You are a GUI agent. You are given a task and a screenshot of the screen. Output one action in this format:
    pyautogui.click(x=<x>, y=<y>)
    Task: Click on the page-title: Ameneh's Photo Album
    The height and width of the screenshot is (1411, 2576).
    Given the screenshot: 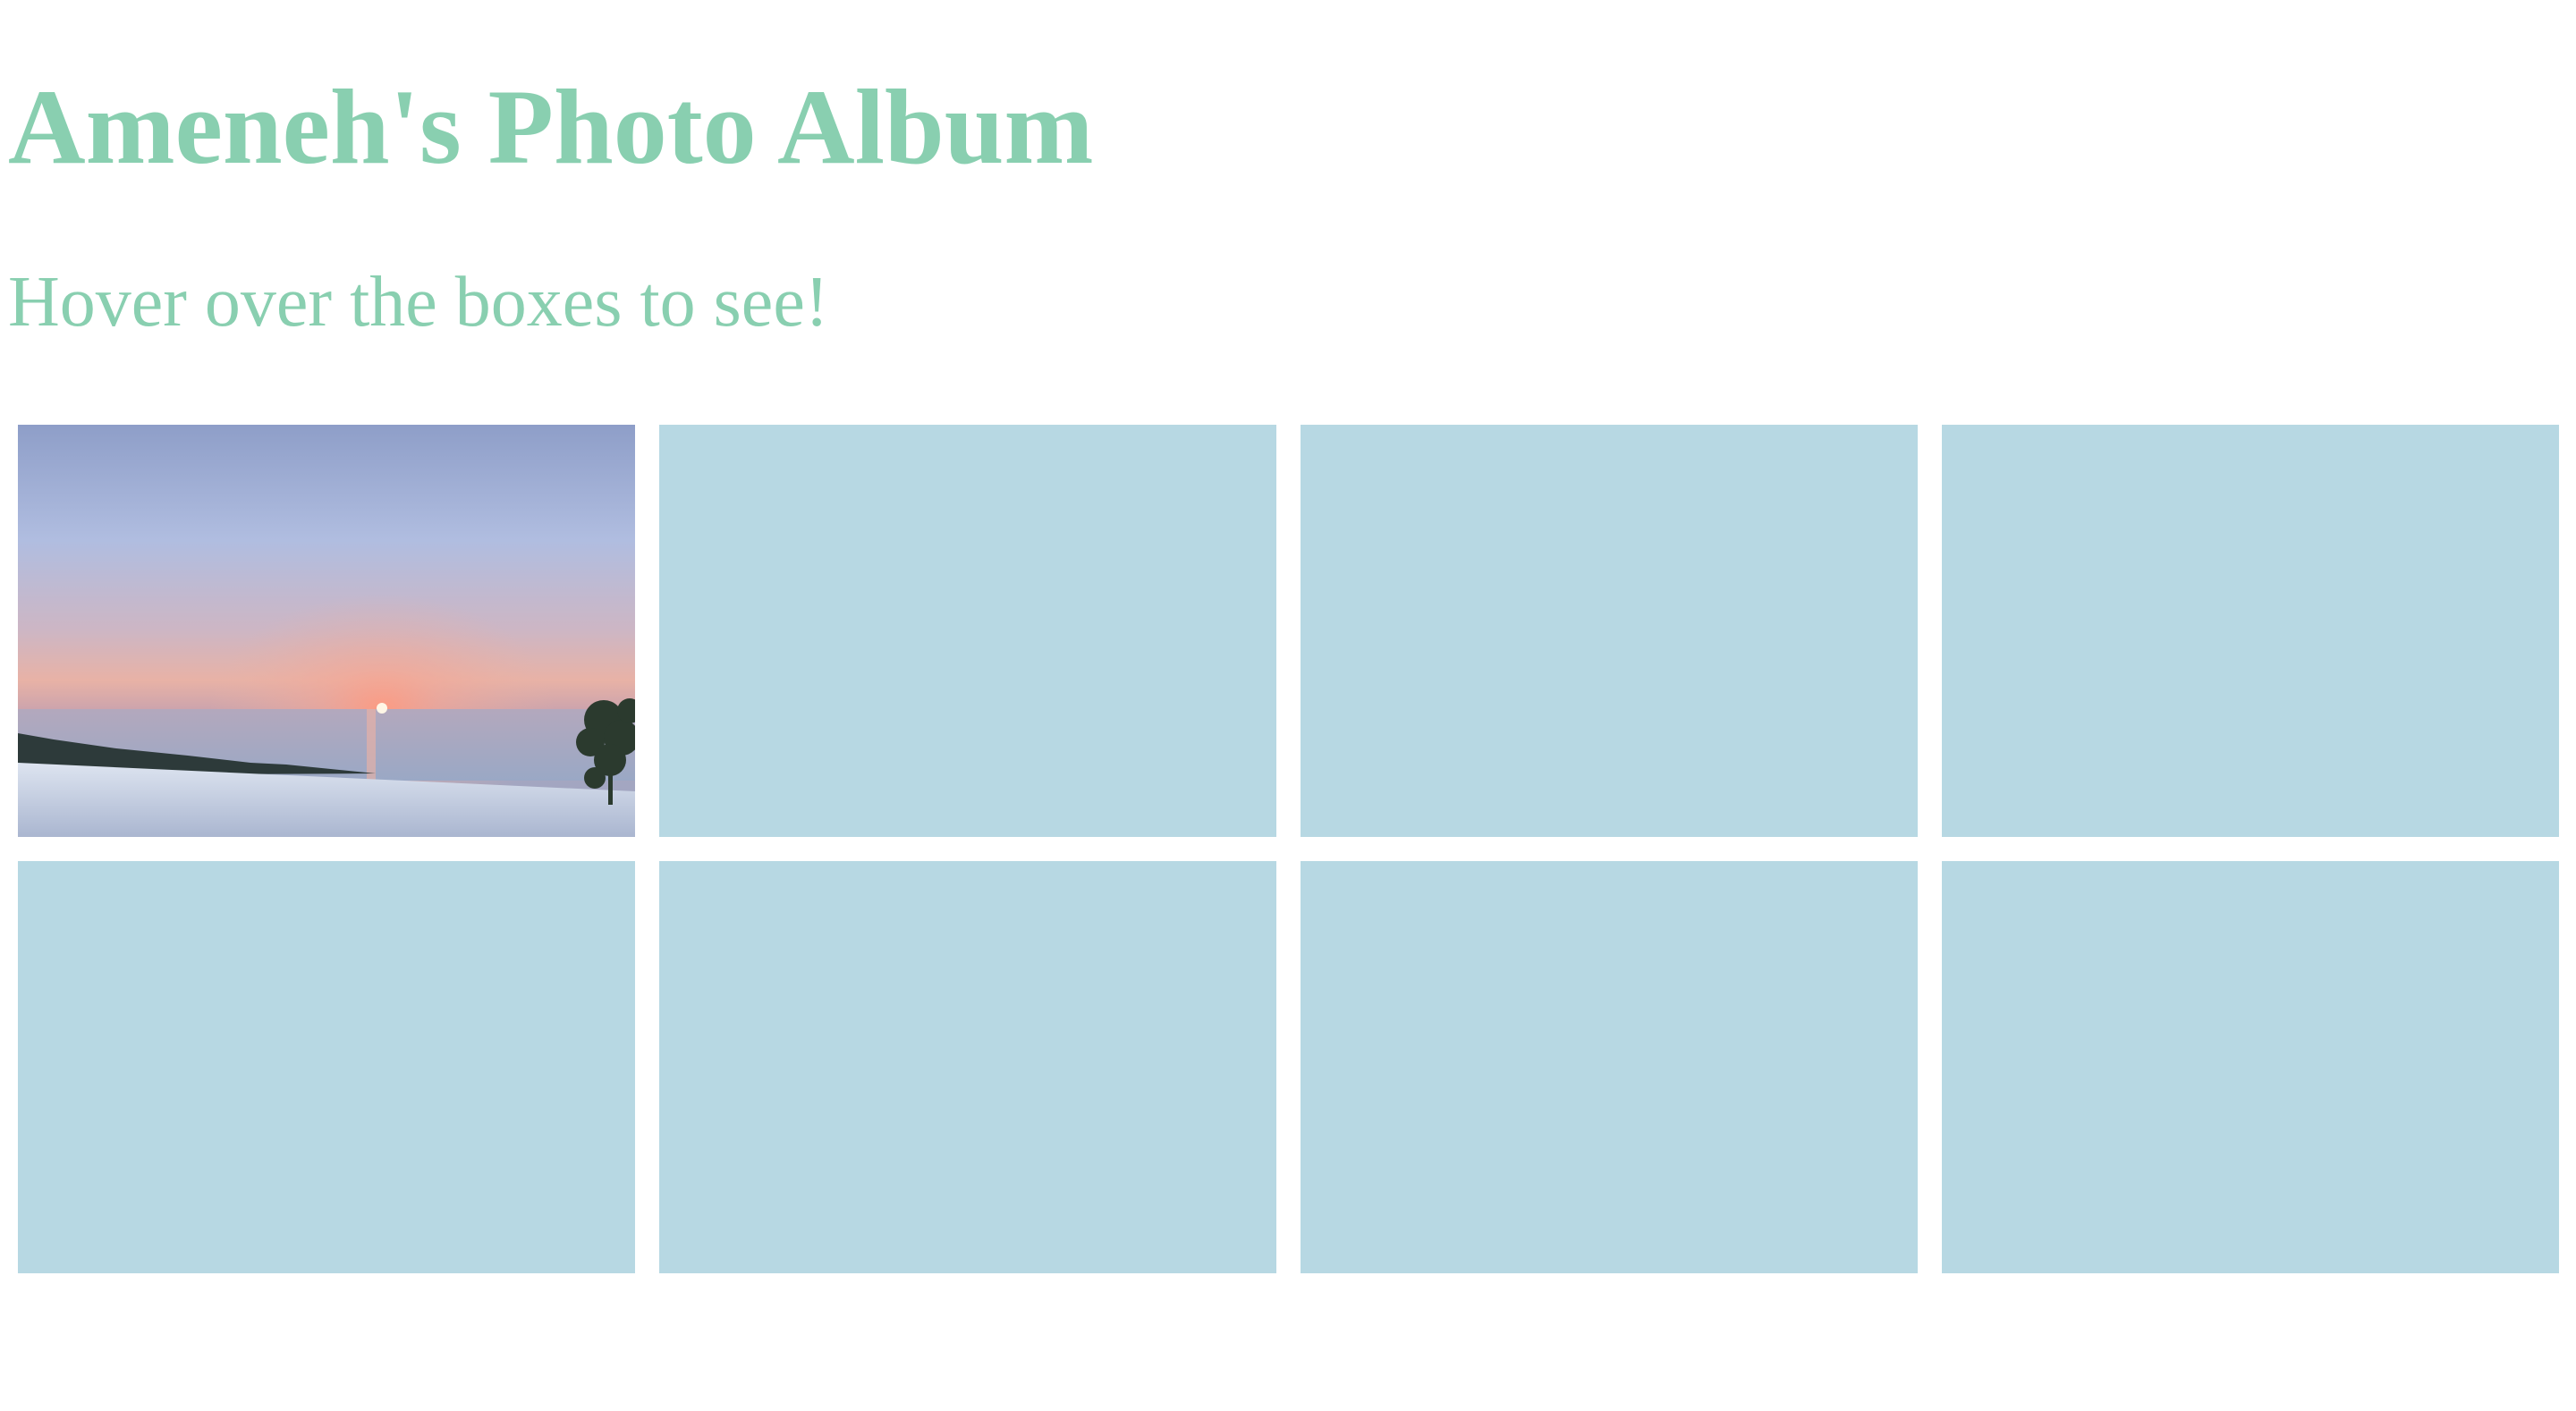 What is the action you would take?
    pyautogui.click(x=551, y=126)
    